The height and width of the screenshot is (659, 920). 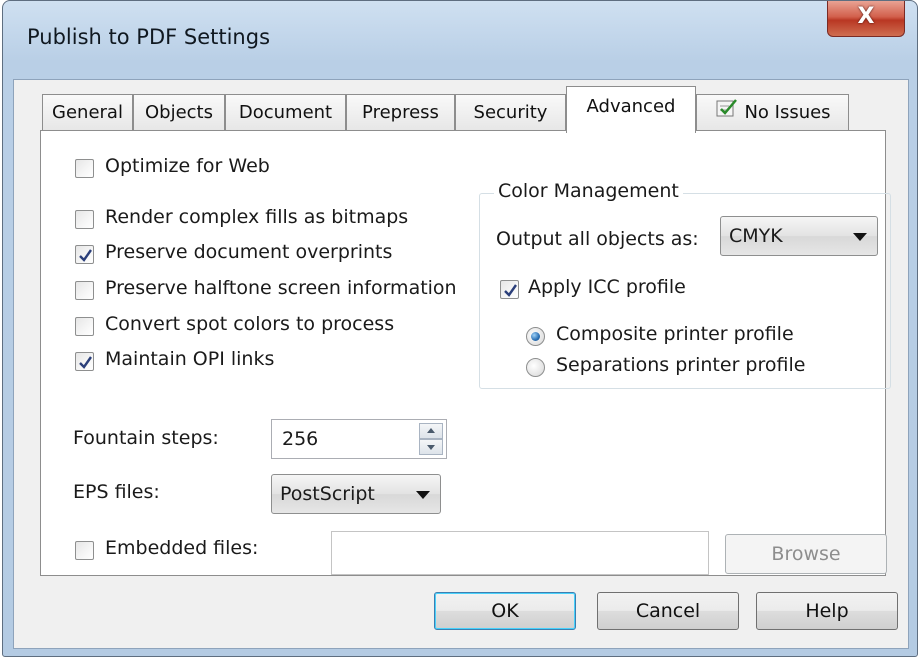 I want to click on close-button: X, so click(x=866, y=19).